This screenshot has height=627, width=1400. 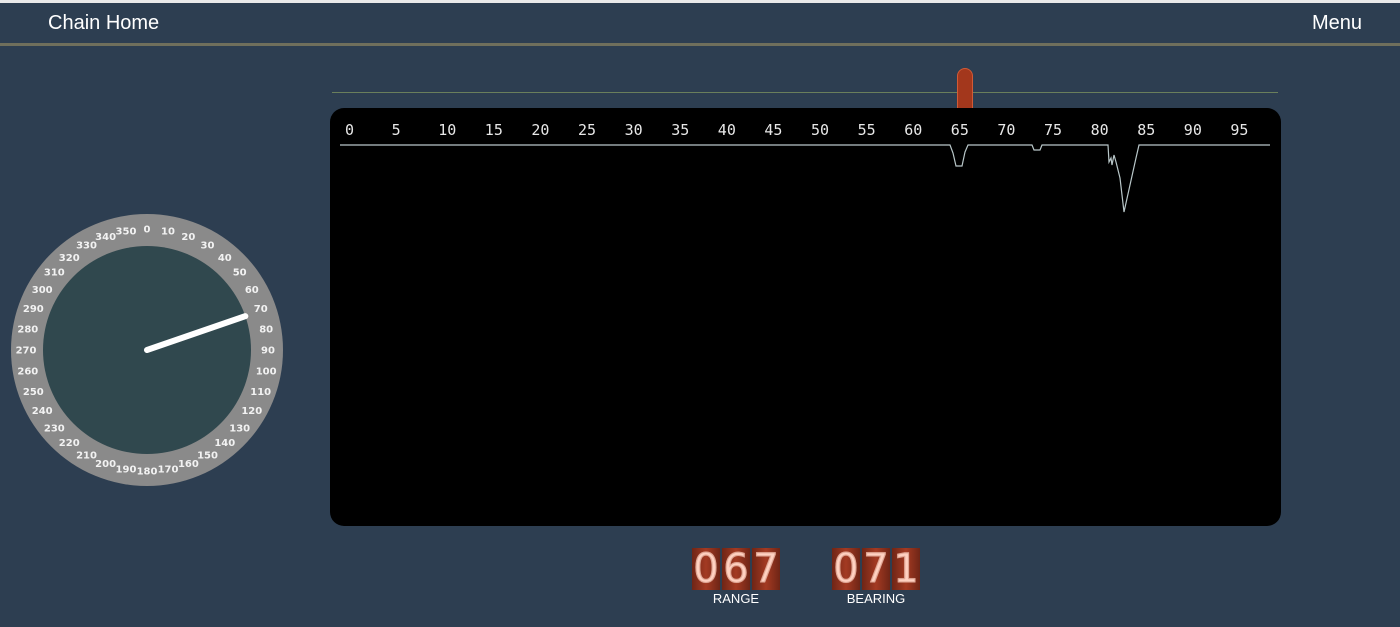 I want to click on dial-bearing-label: 220, so click(x=69, y=443).